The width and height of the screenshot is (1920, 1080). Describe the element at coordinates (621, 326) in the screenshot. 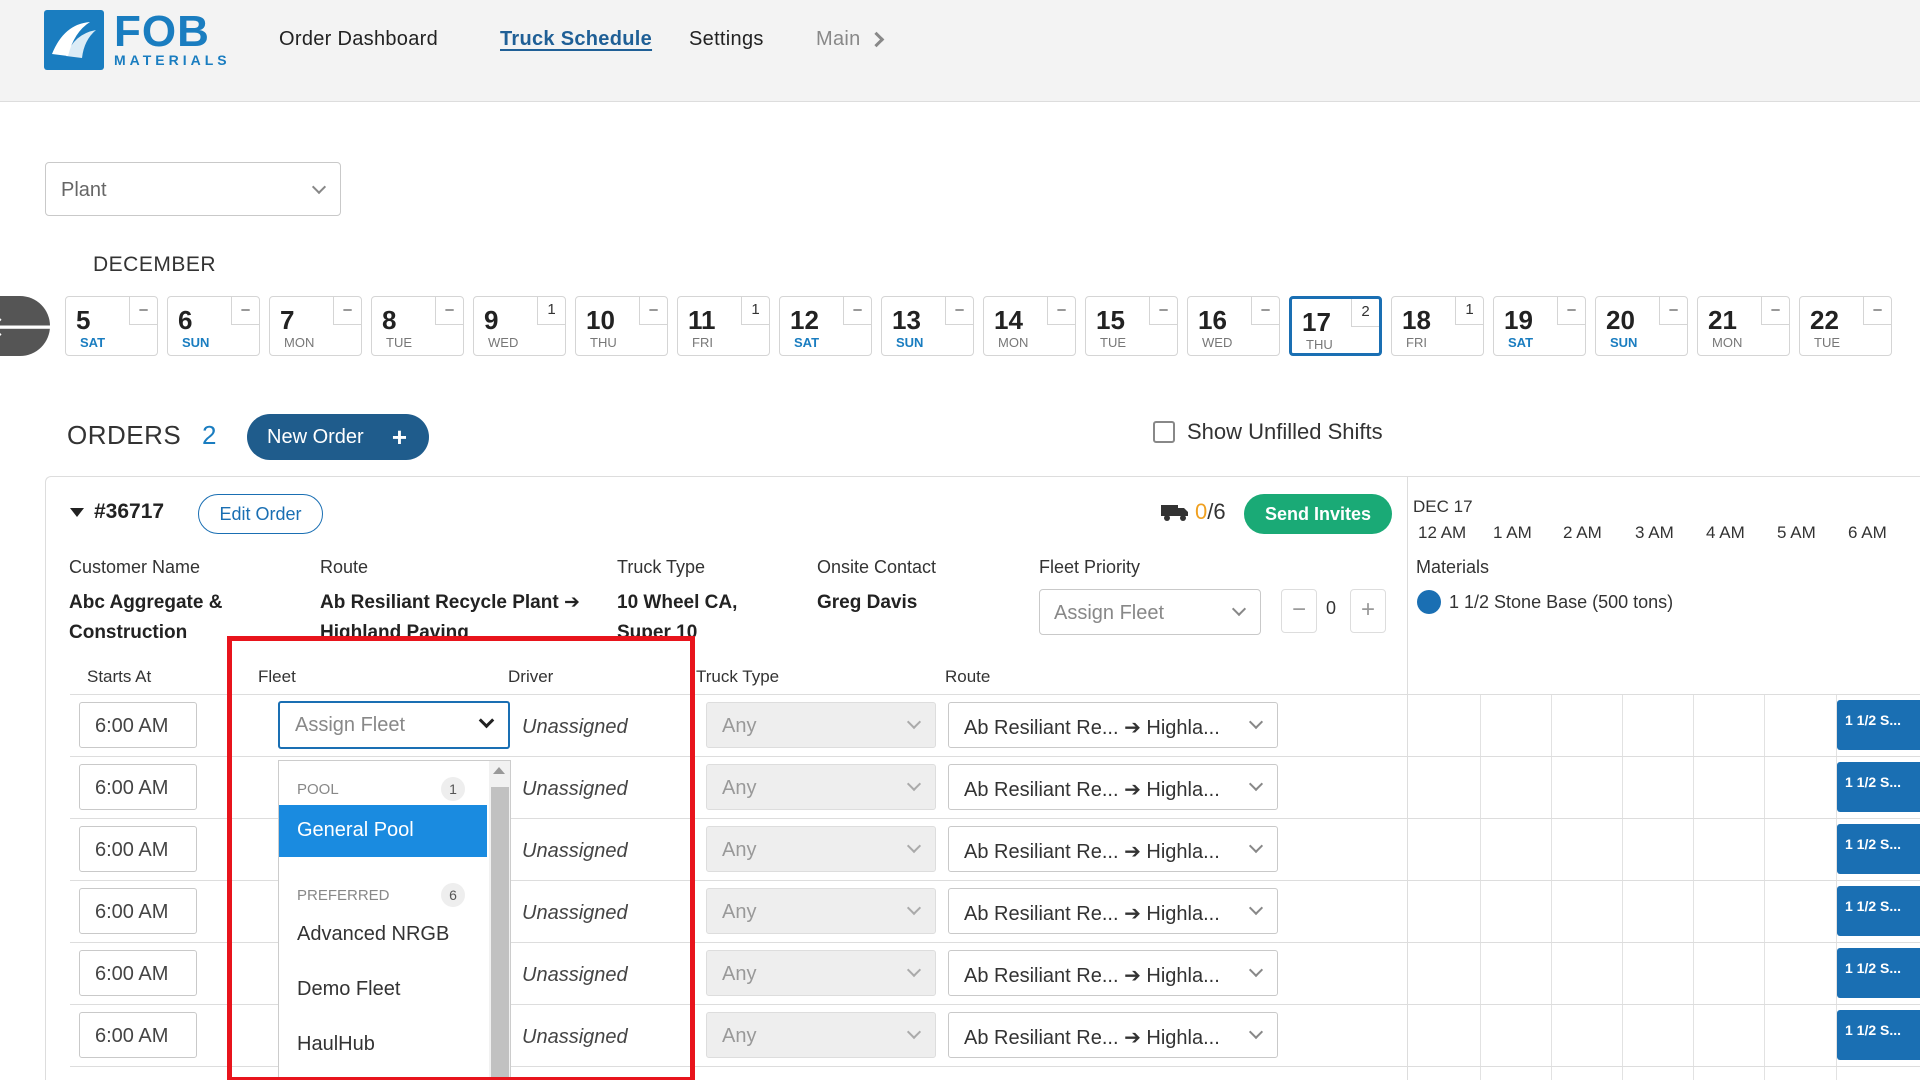

I see `date-10: 10 THU –` at that location.